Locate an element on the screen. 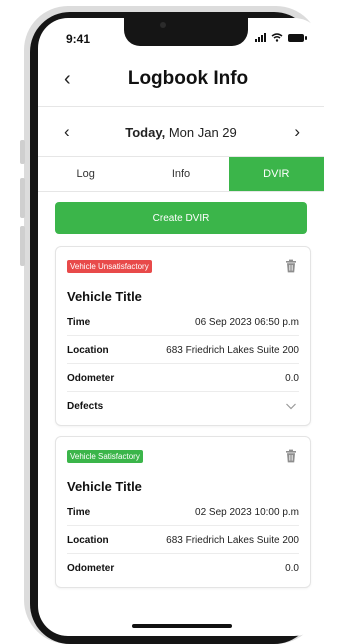  time-row: Time 02 Sep 2023 10:00 p.m is located at coordinates (183, 513).